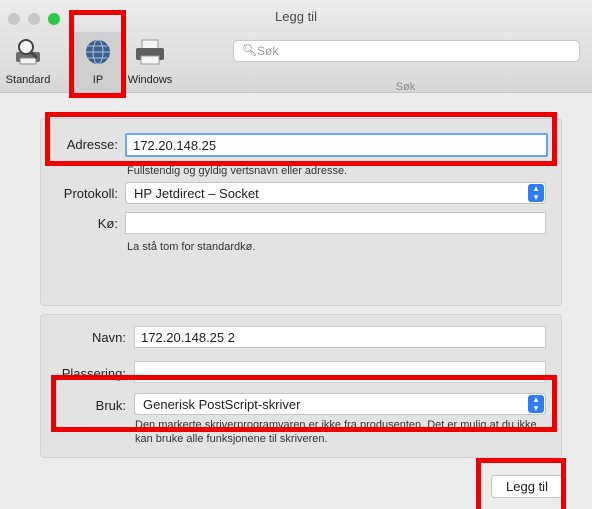 The width and height of the screenshot is (592, 509). I want to click on toolbar-windows-button: Windows, so click(150, 62).